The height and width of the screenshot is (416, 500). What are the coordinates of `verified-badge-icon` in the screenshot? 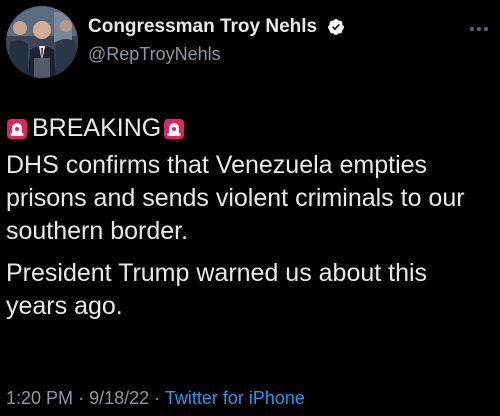 It's located at (335, 27).